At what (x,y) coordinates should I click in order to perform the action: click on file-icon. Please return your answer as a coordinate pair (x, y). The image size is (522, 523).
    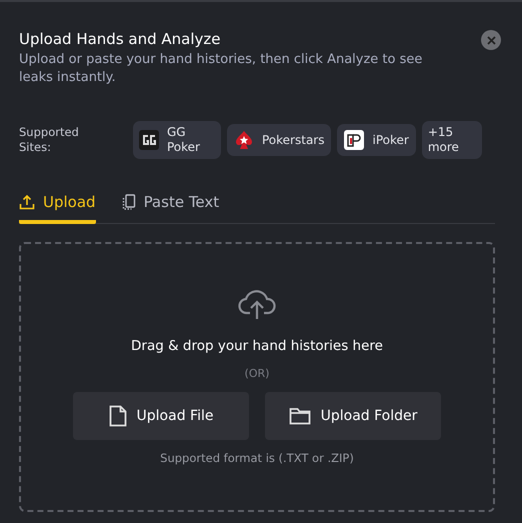
    Looking at the image, I should click on (117, 416).